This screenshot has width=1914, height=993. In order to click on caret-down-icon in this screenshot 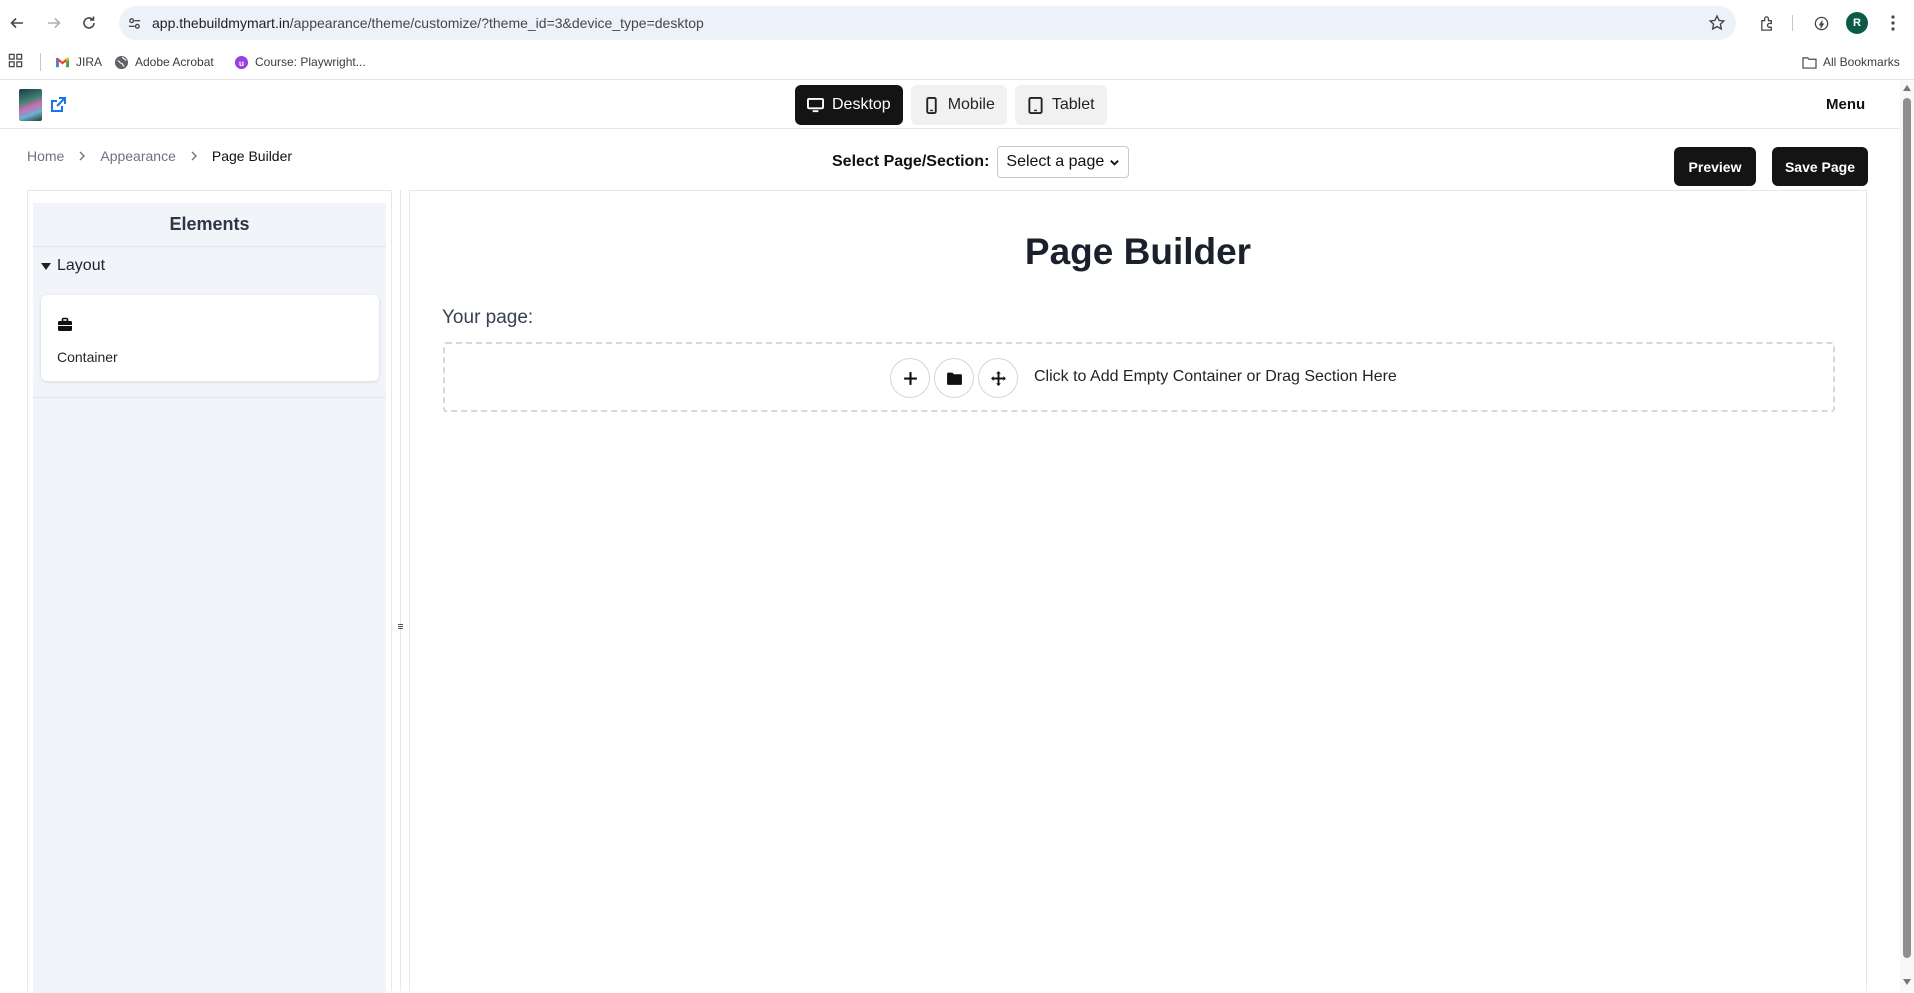, I will do `click(46, 266)`.